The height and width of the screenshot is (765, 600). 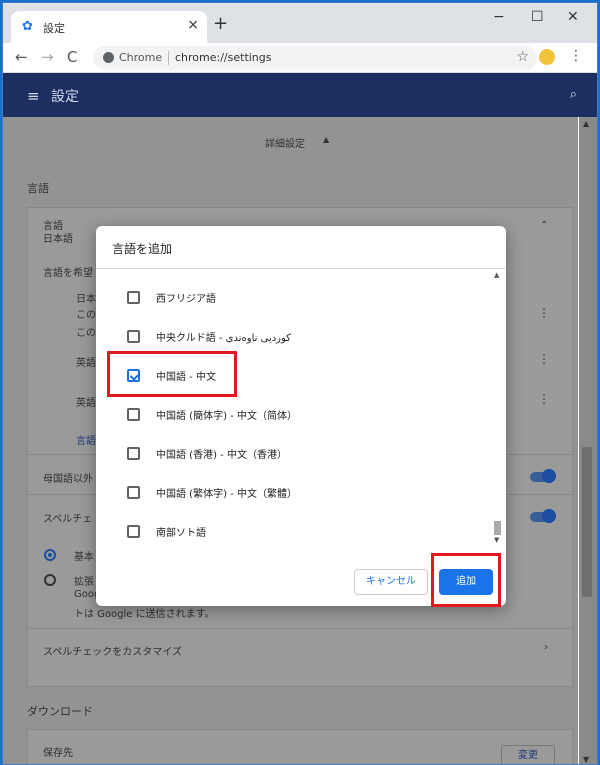 What do you see at coordinates (221, 455) in the screenshot?
I see `language-label: 中国語 (香港) - 中文（香港）` at bounding box center [221, 455].